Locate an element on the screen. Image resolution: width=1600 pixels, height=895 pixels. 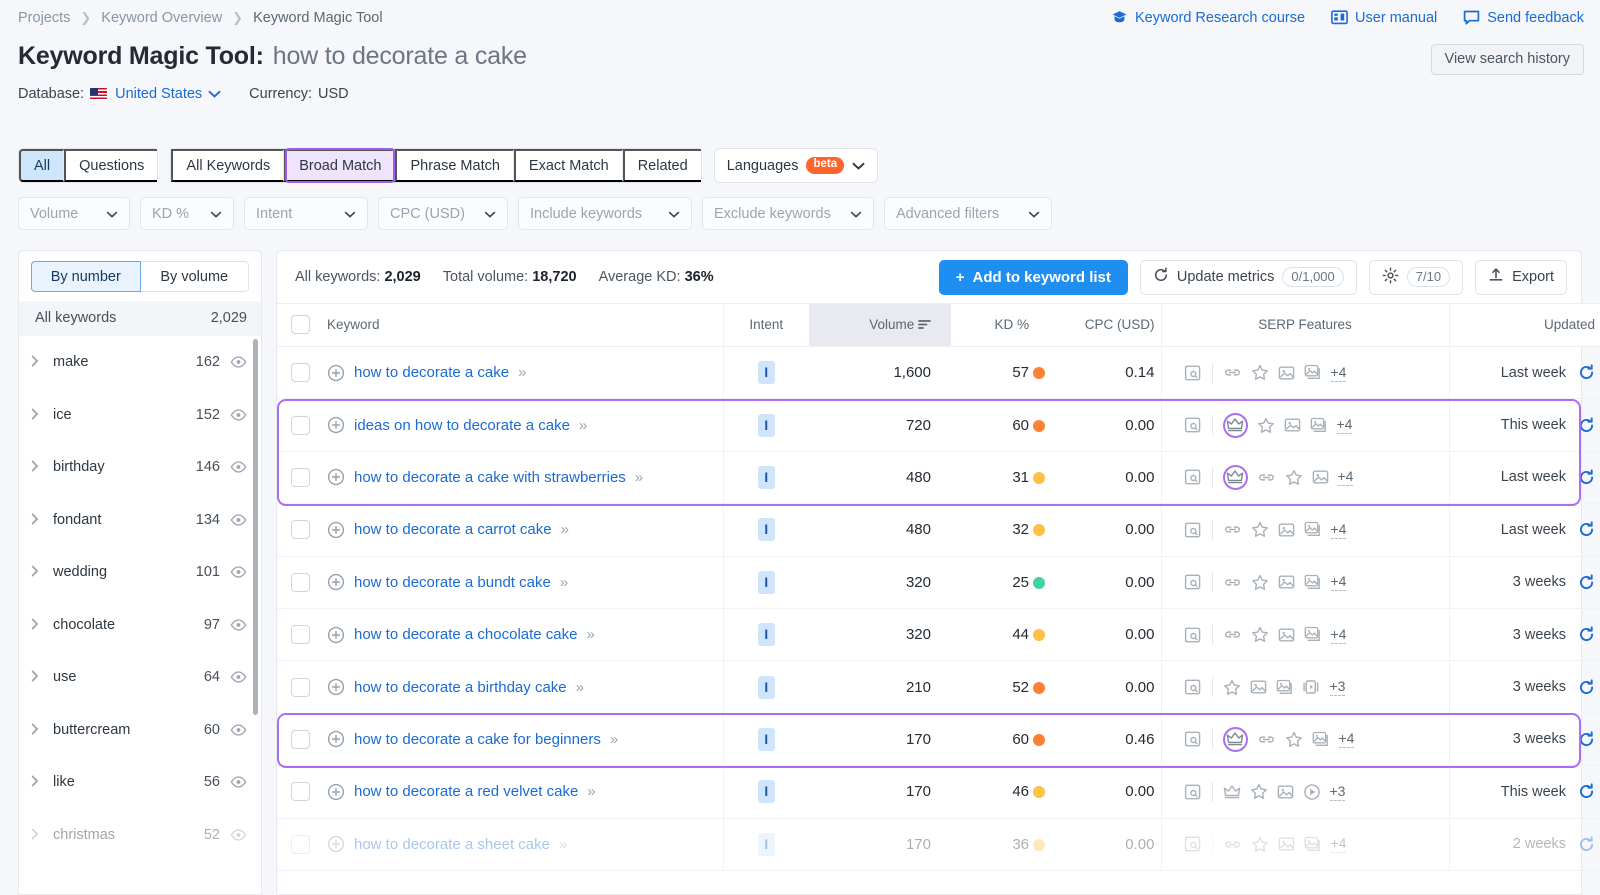
column-header-intent: Intent is located at coordinates (765, 325).